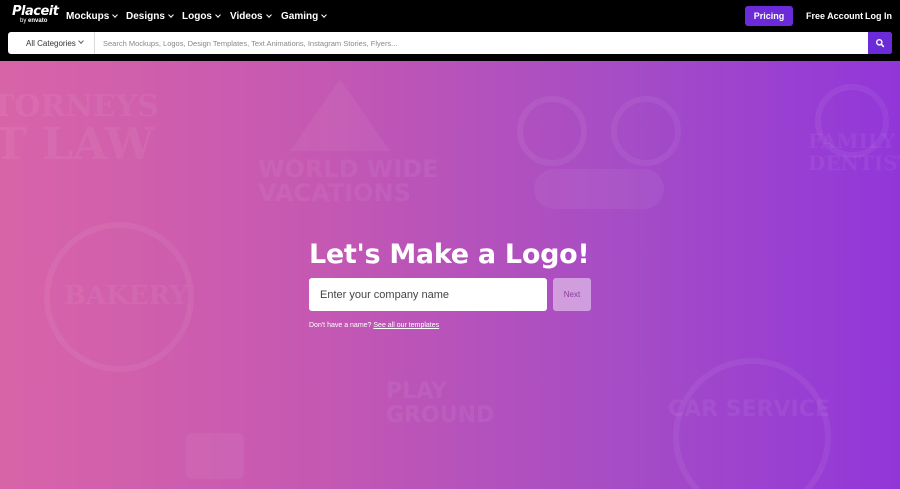 The image size is (900, 489). I want to click on nav-gaming: Gaming, so click(304, 16).